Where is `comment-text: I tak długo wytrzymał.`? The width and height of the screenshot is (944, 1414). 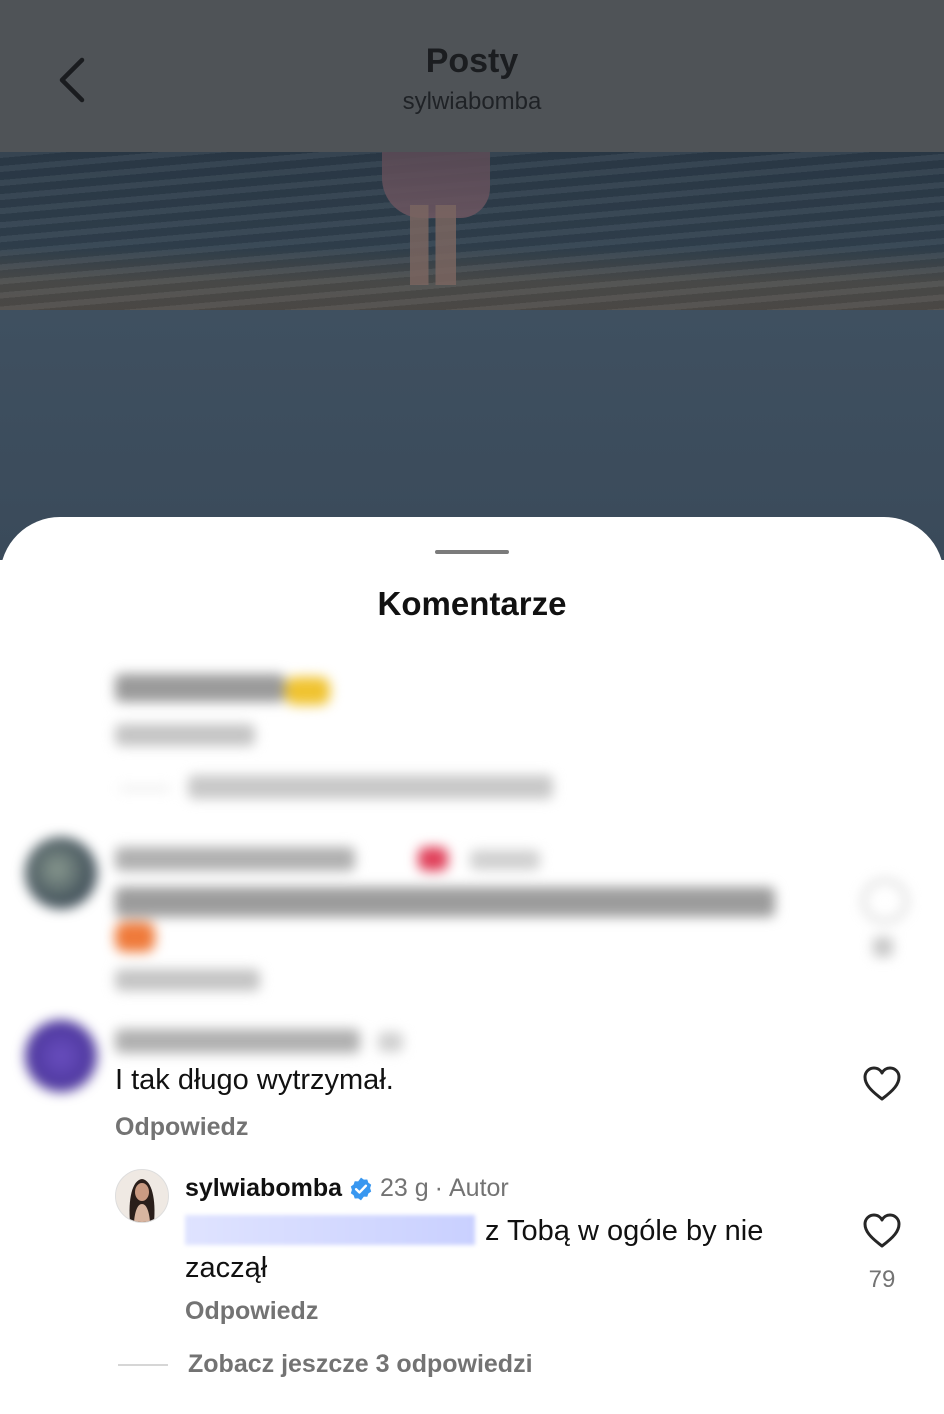
comment-text: I tak długo wytrzymał. is located at coordinates (254, 1080).